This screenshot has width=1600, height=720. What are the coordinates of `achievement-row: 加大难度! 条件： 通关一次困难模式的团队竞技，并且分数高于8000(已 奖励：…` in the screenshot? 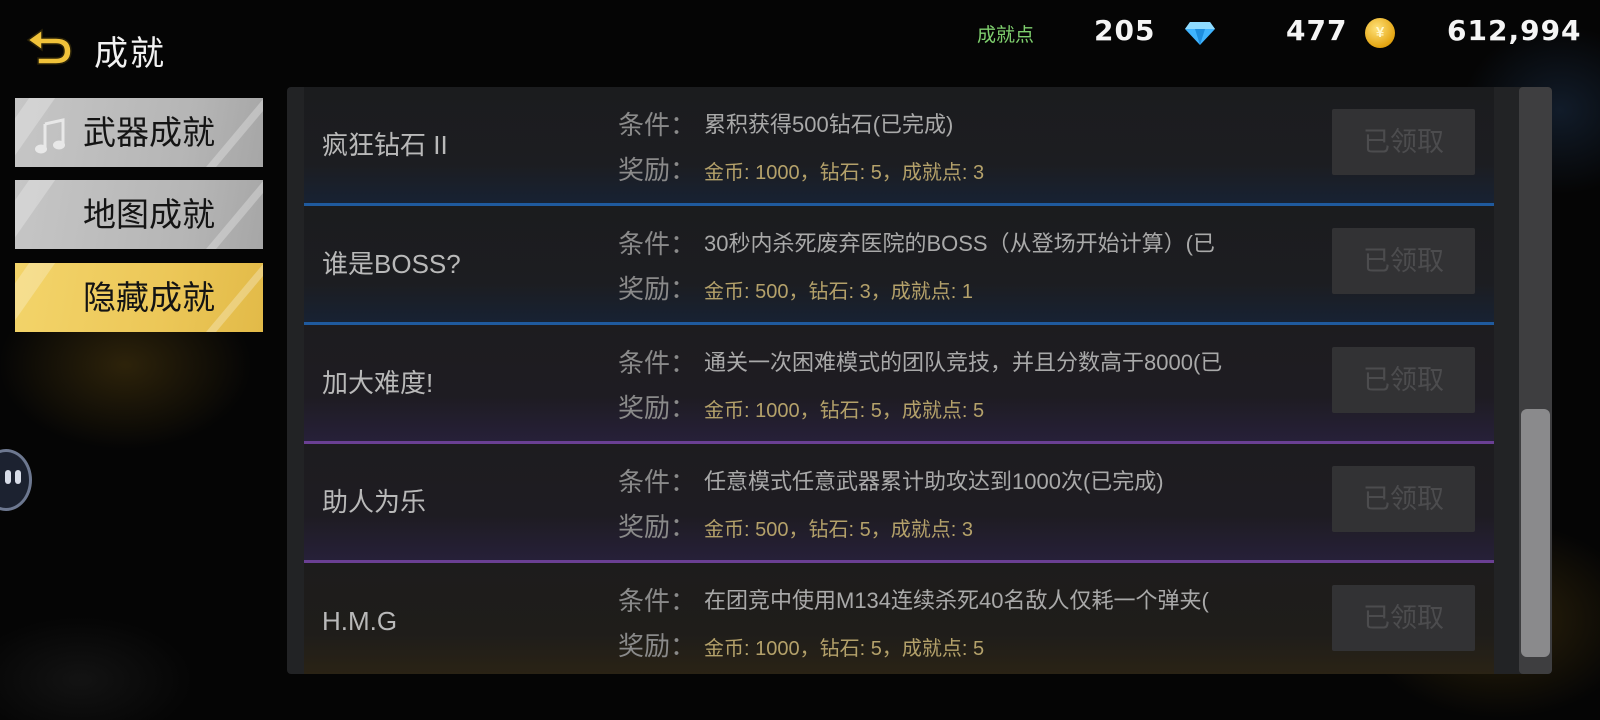 It's located at (899, 384).